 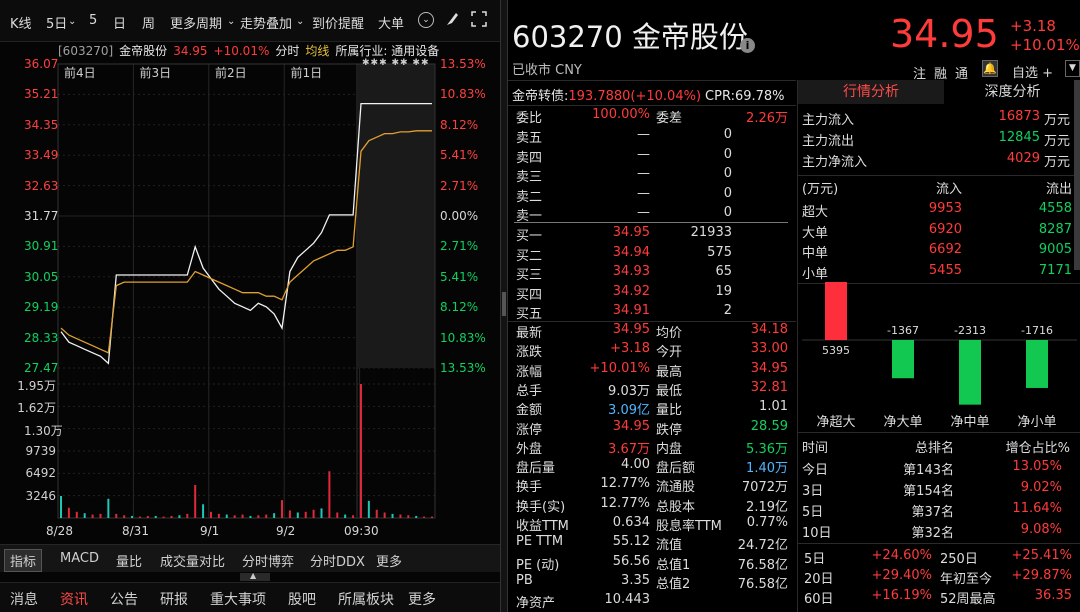 I want to click on watchlist-button: 自选 +, so click(x=1032, y=71).